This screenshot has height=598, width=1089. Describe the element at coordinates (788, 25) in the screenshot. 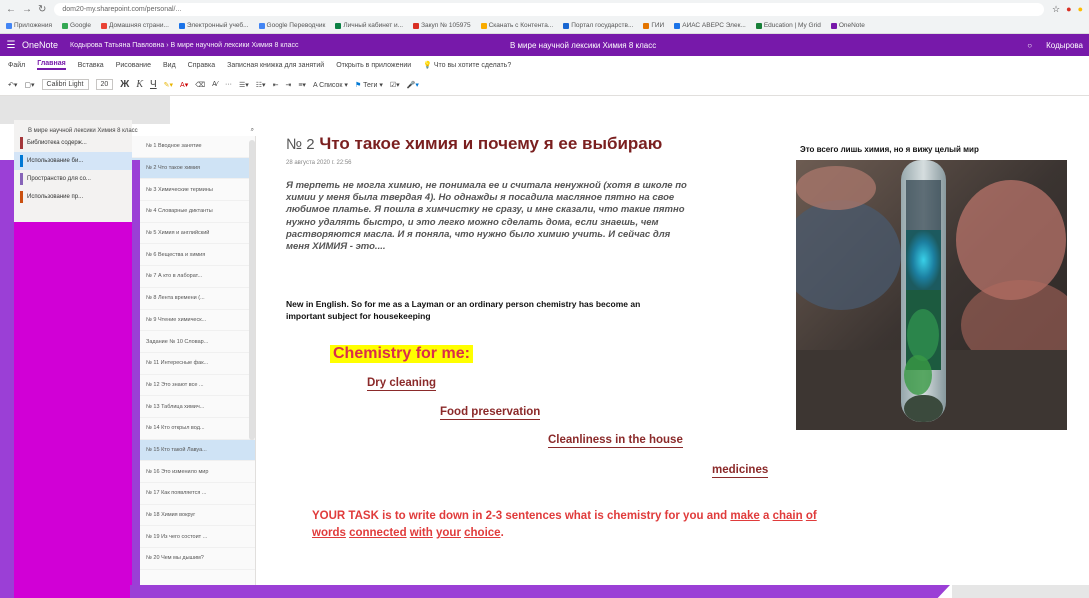

I see `bookmark-item: Education | My Grid` at that location.